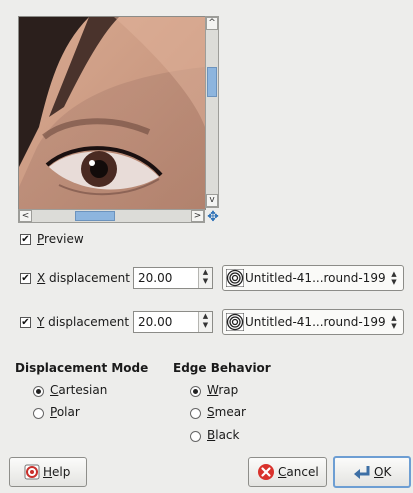 Image resolution: width=413 pixels, height=493 pixels. Describe the element at coordinates (212, 82) in the screenshot. I see `vertical-scroll-thumb` at that location.